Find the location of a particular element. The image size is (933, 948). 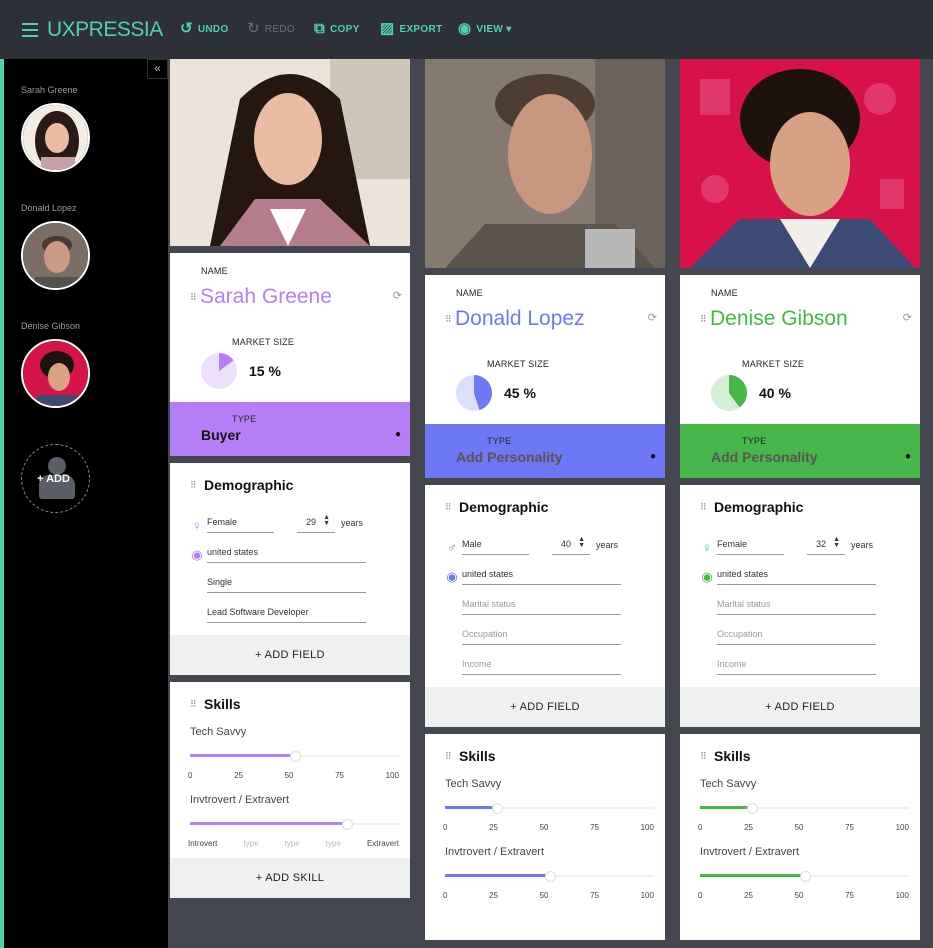

persona-name: Sarah Greene is located at coordinates (266, 297).